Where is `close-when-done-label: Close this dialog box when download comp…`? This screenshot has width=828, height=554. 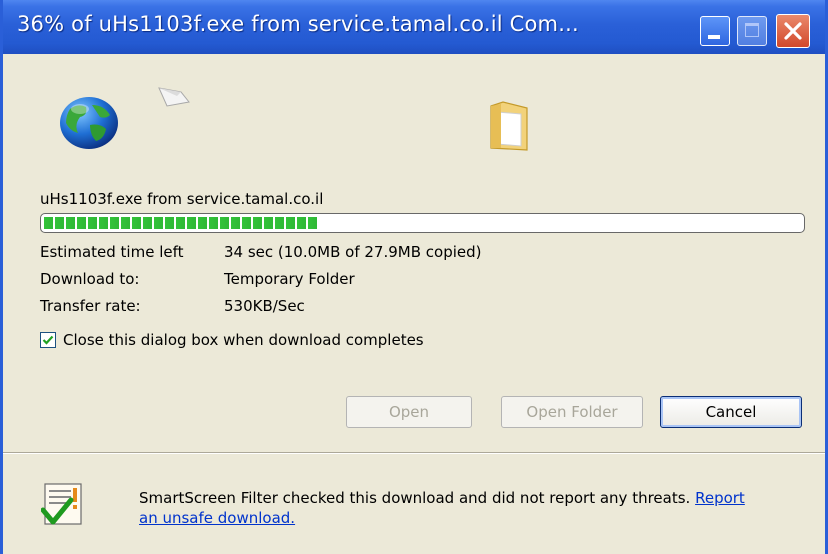
close-when-done-label: Close this dialog box when download comp… is located at coordinates (243, 340).